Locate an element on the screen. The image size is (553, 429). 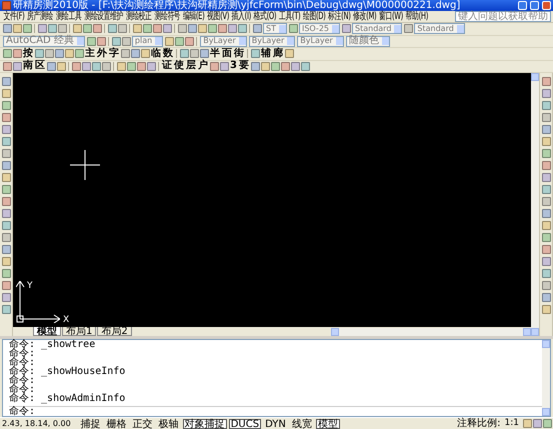
menu-item: 窗口(W) is located at coordinates (391, 16).